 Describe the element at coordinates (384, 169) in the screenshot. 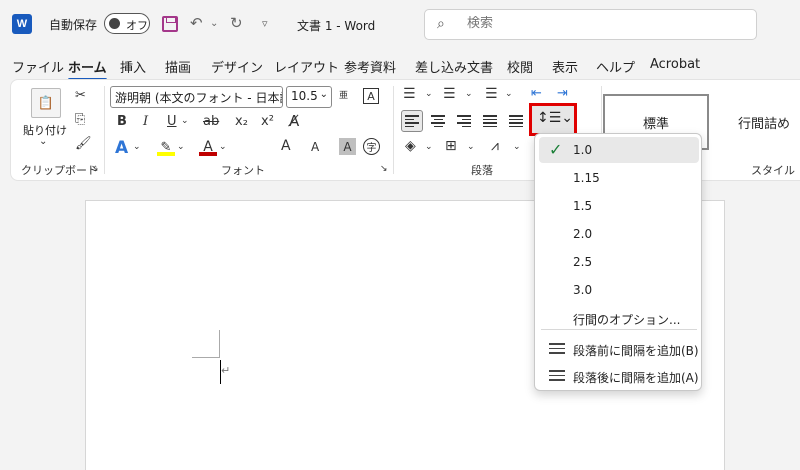

I see `font-launcher-icon: ↘` at that location.